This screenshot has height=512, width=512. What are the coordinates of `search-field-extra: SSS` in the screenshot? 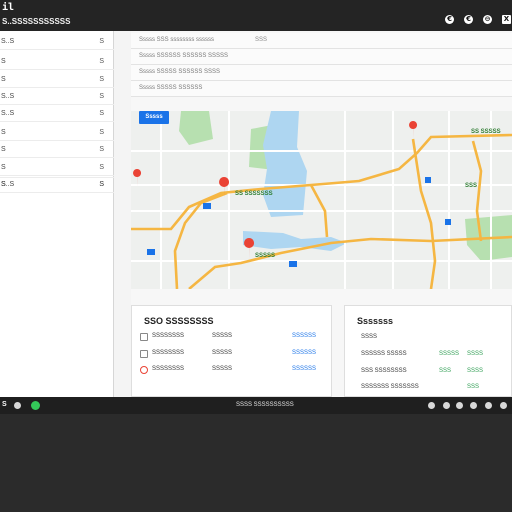 It's located at (261, 40).